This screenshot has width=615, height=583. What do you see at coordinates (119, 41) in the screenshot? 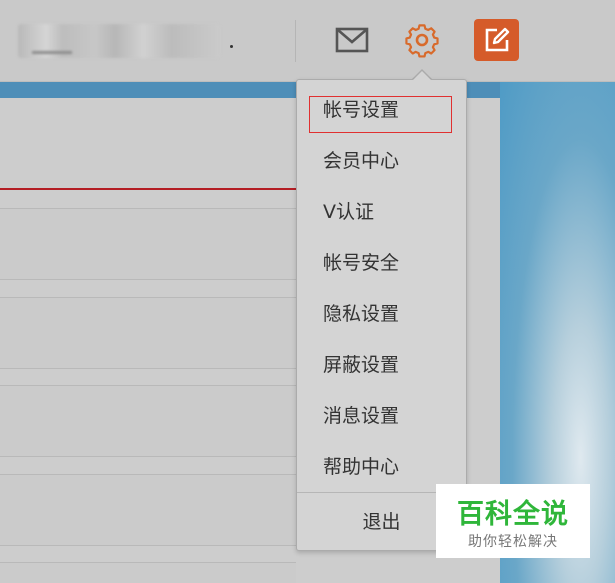
I see `blurred-username` at bounding box center [119, 41].